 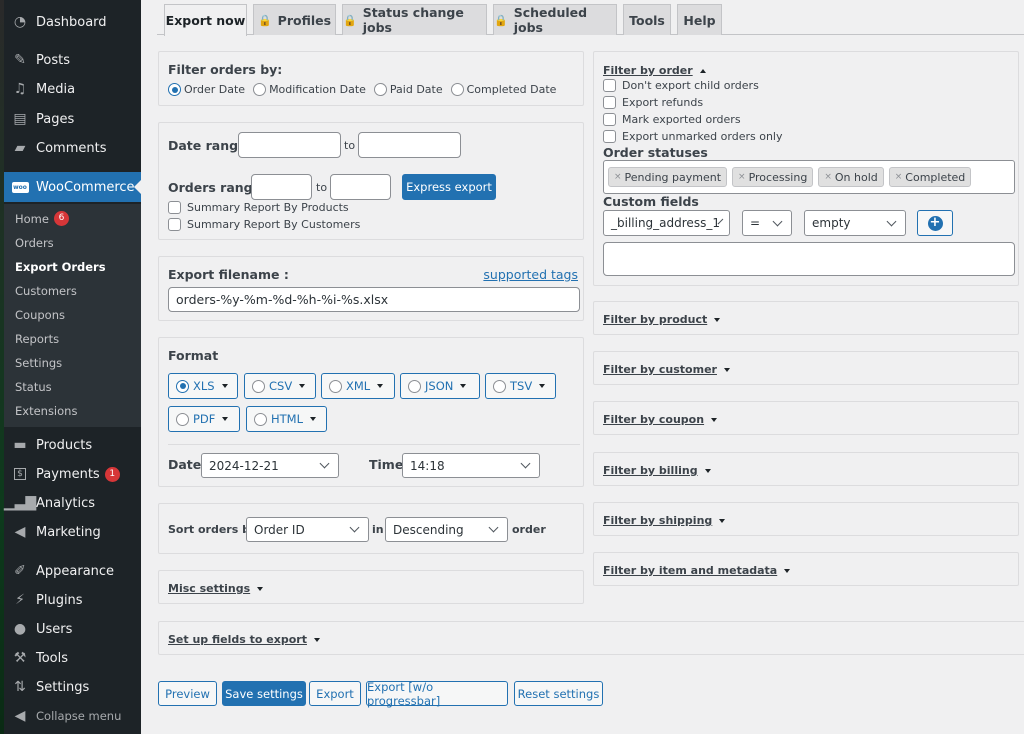 What do you see at coordinates (258, 207) in the screenshot?
I see `summary-products-checkbox: Summary Report By Products` at bounding box center [258, 207].